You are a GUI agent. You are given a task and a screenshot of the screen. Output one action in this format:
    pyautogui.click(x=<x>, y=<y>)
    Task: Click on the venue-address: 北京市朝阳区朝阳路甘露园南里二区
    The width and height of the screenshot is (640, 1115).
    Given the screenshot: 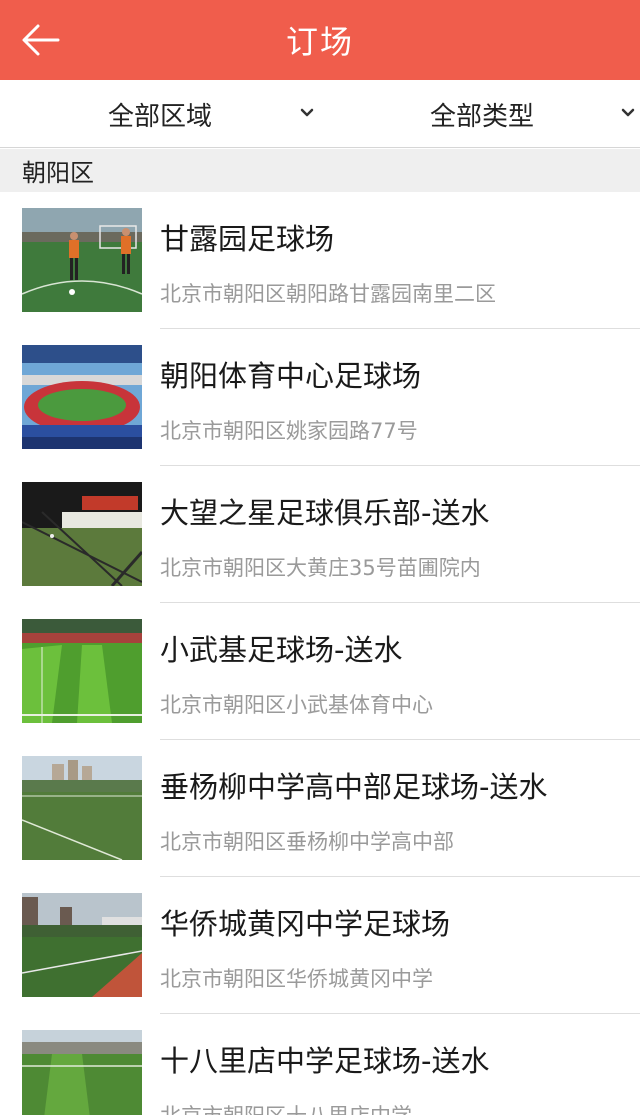 What is the action you would take?
    pyautogui.click(x=328, y=294)
    